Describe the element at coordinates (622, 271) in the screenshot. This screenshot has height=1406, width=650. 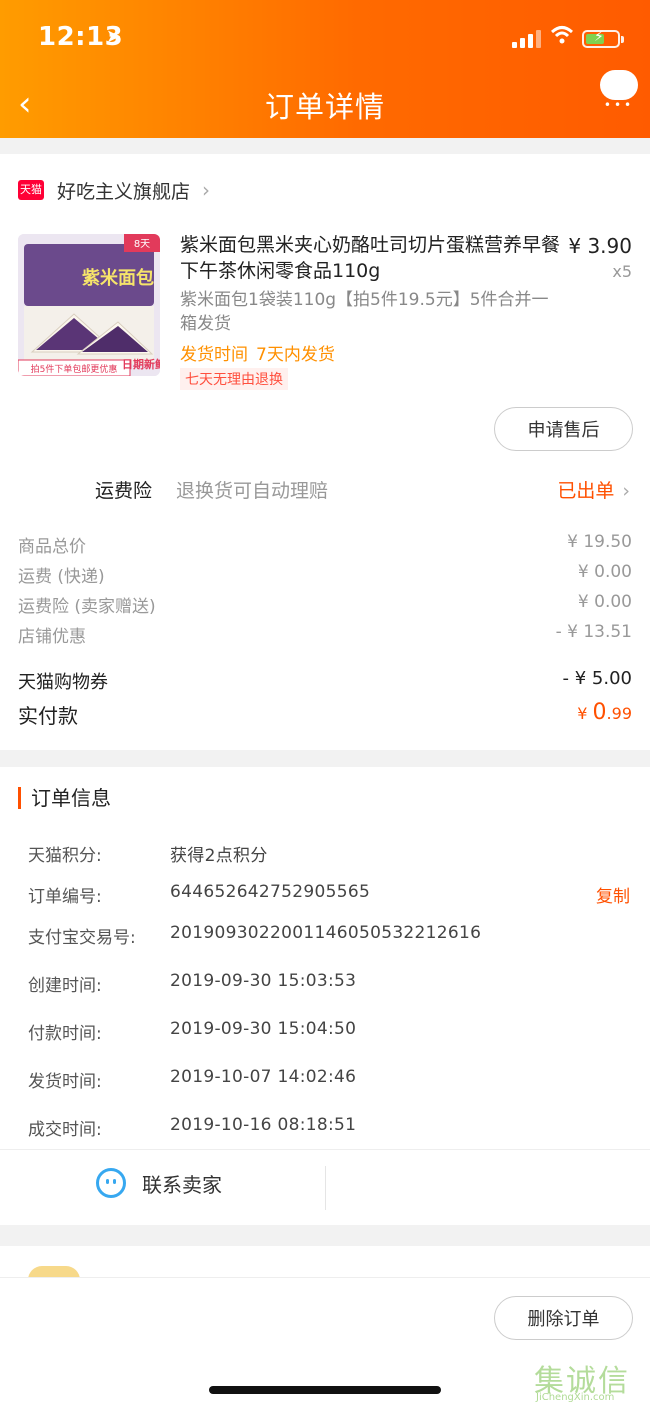
I see `product-quantity: x5` at that location.